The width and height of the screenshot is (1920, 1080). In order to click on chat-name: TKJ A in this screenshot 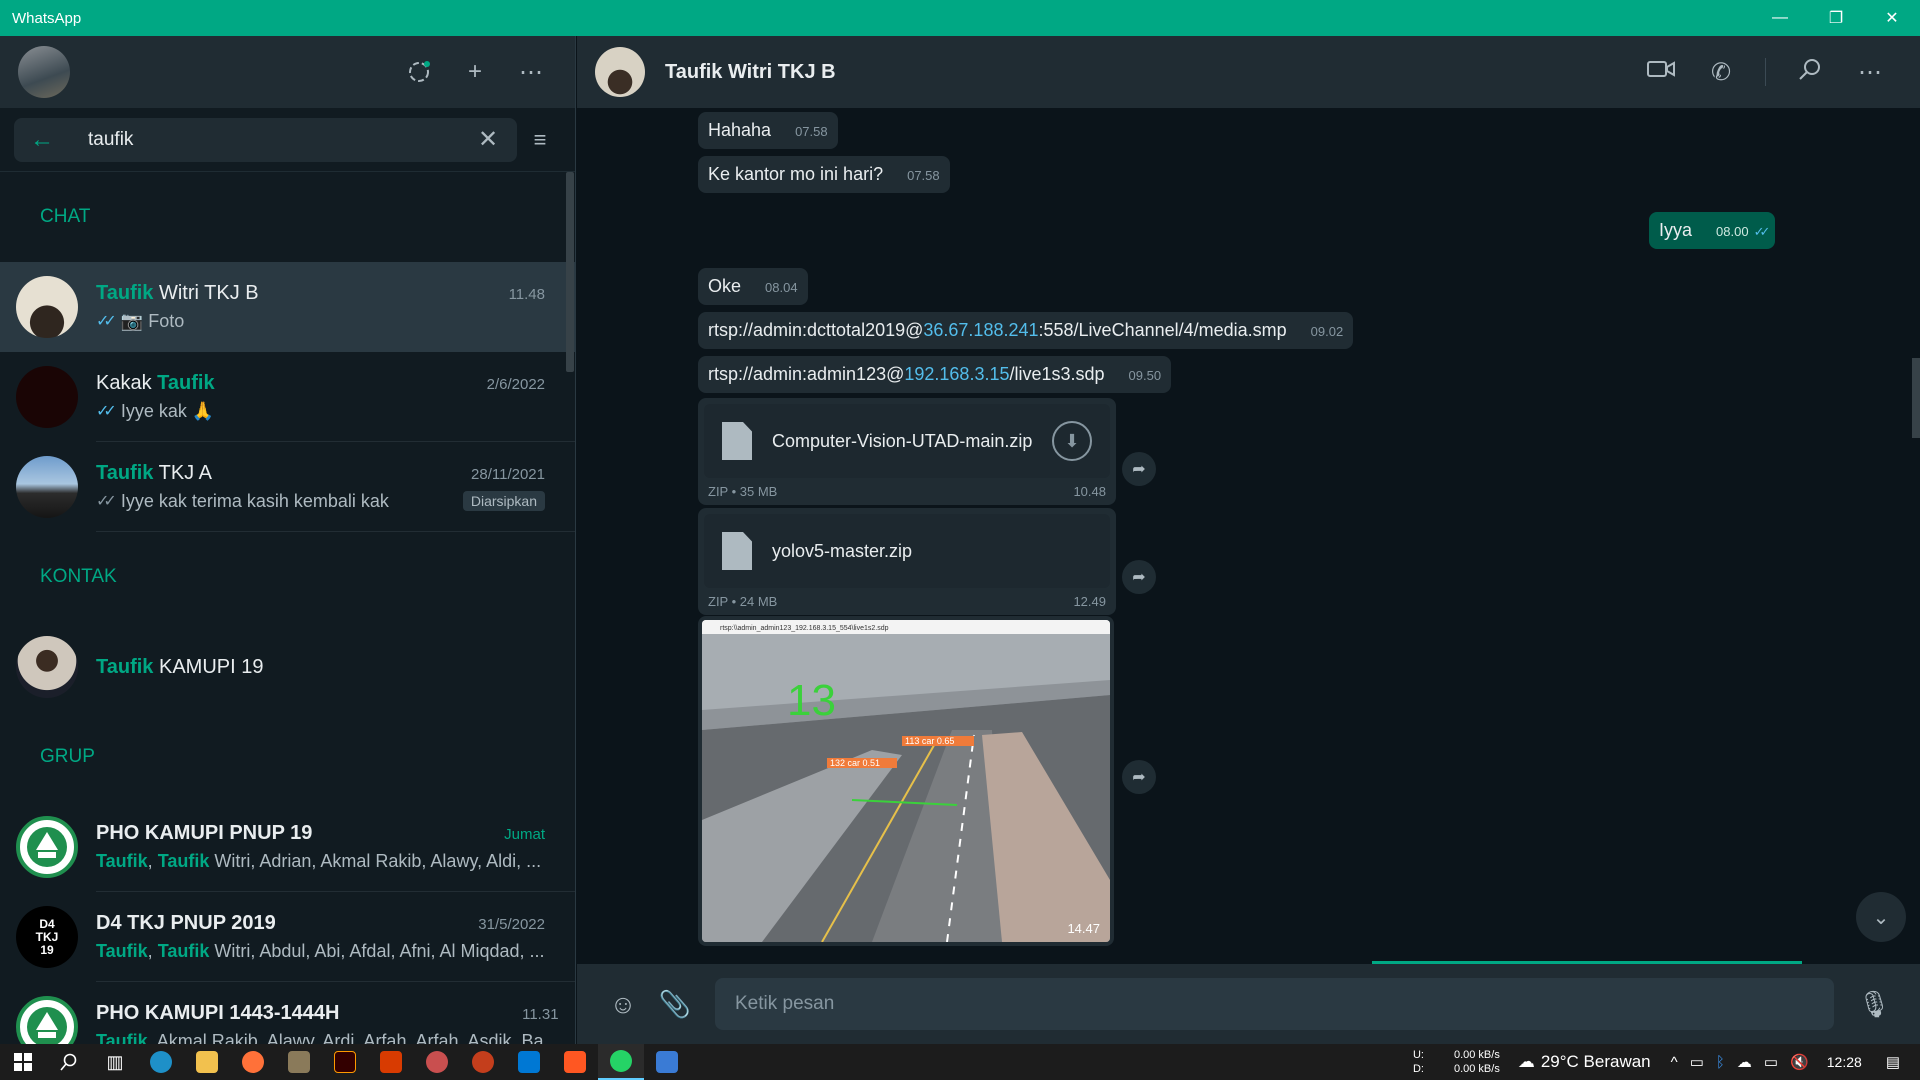, I will do `click(182, 472)`.